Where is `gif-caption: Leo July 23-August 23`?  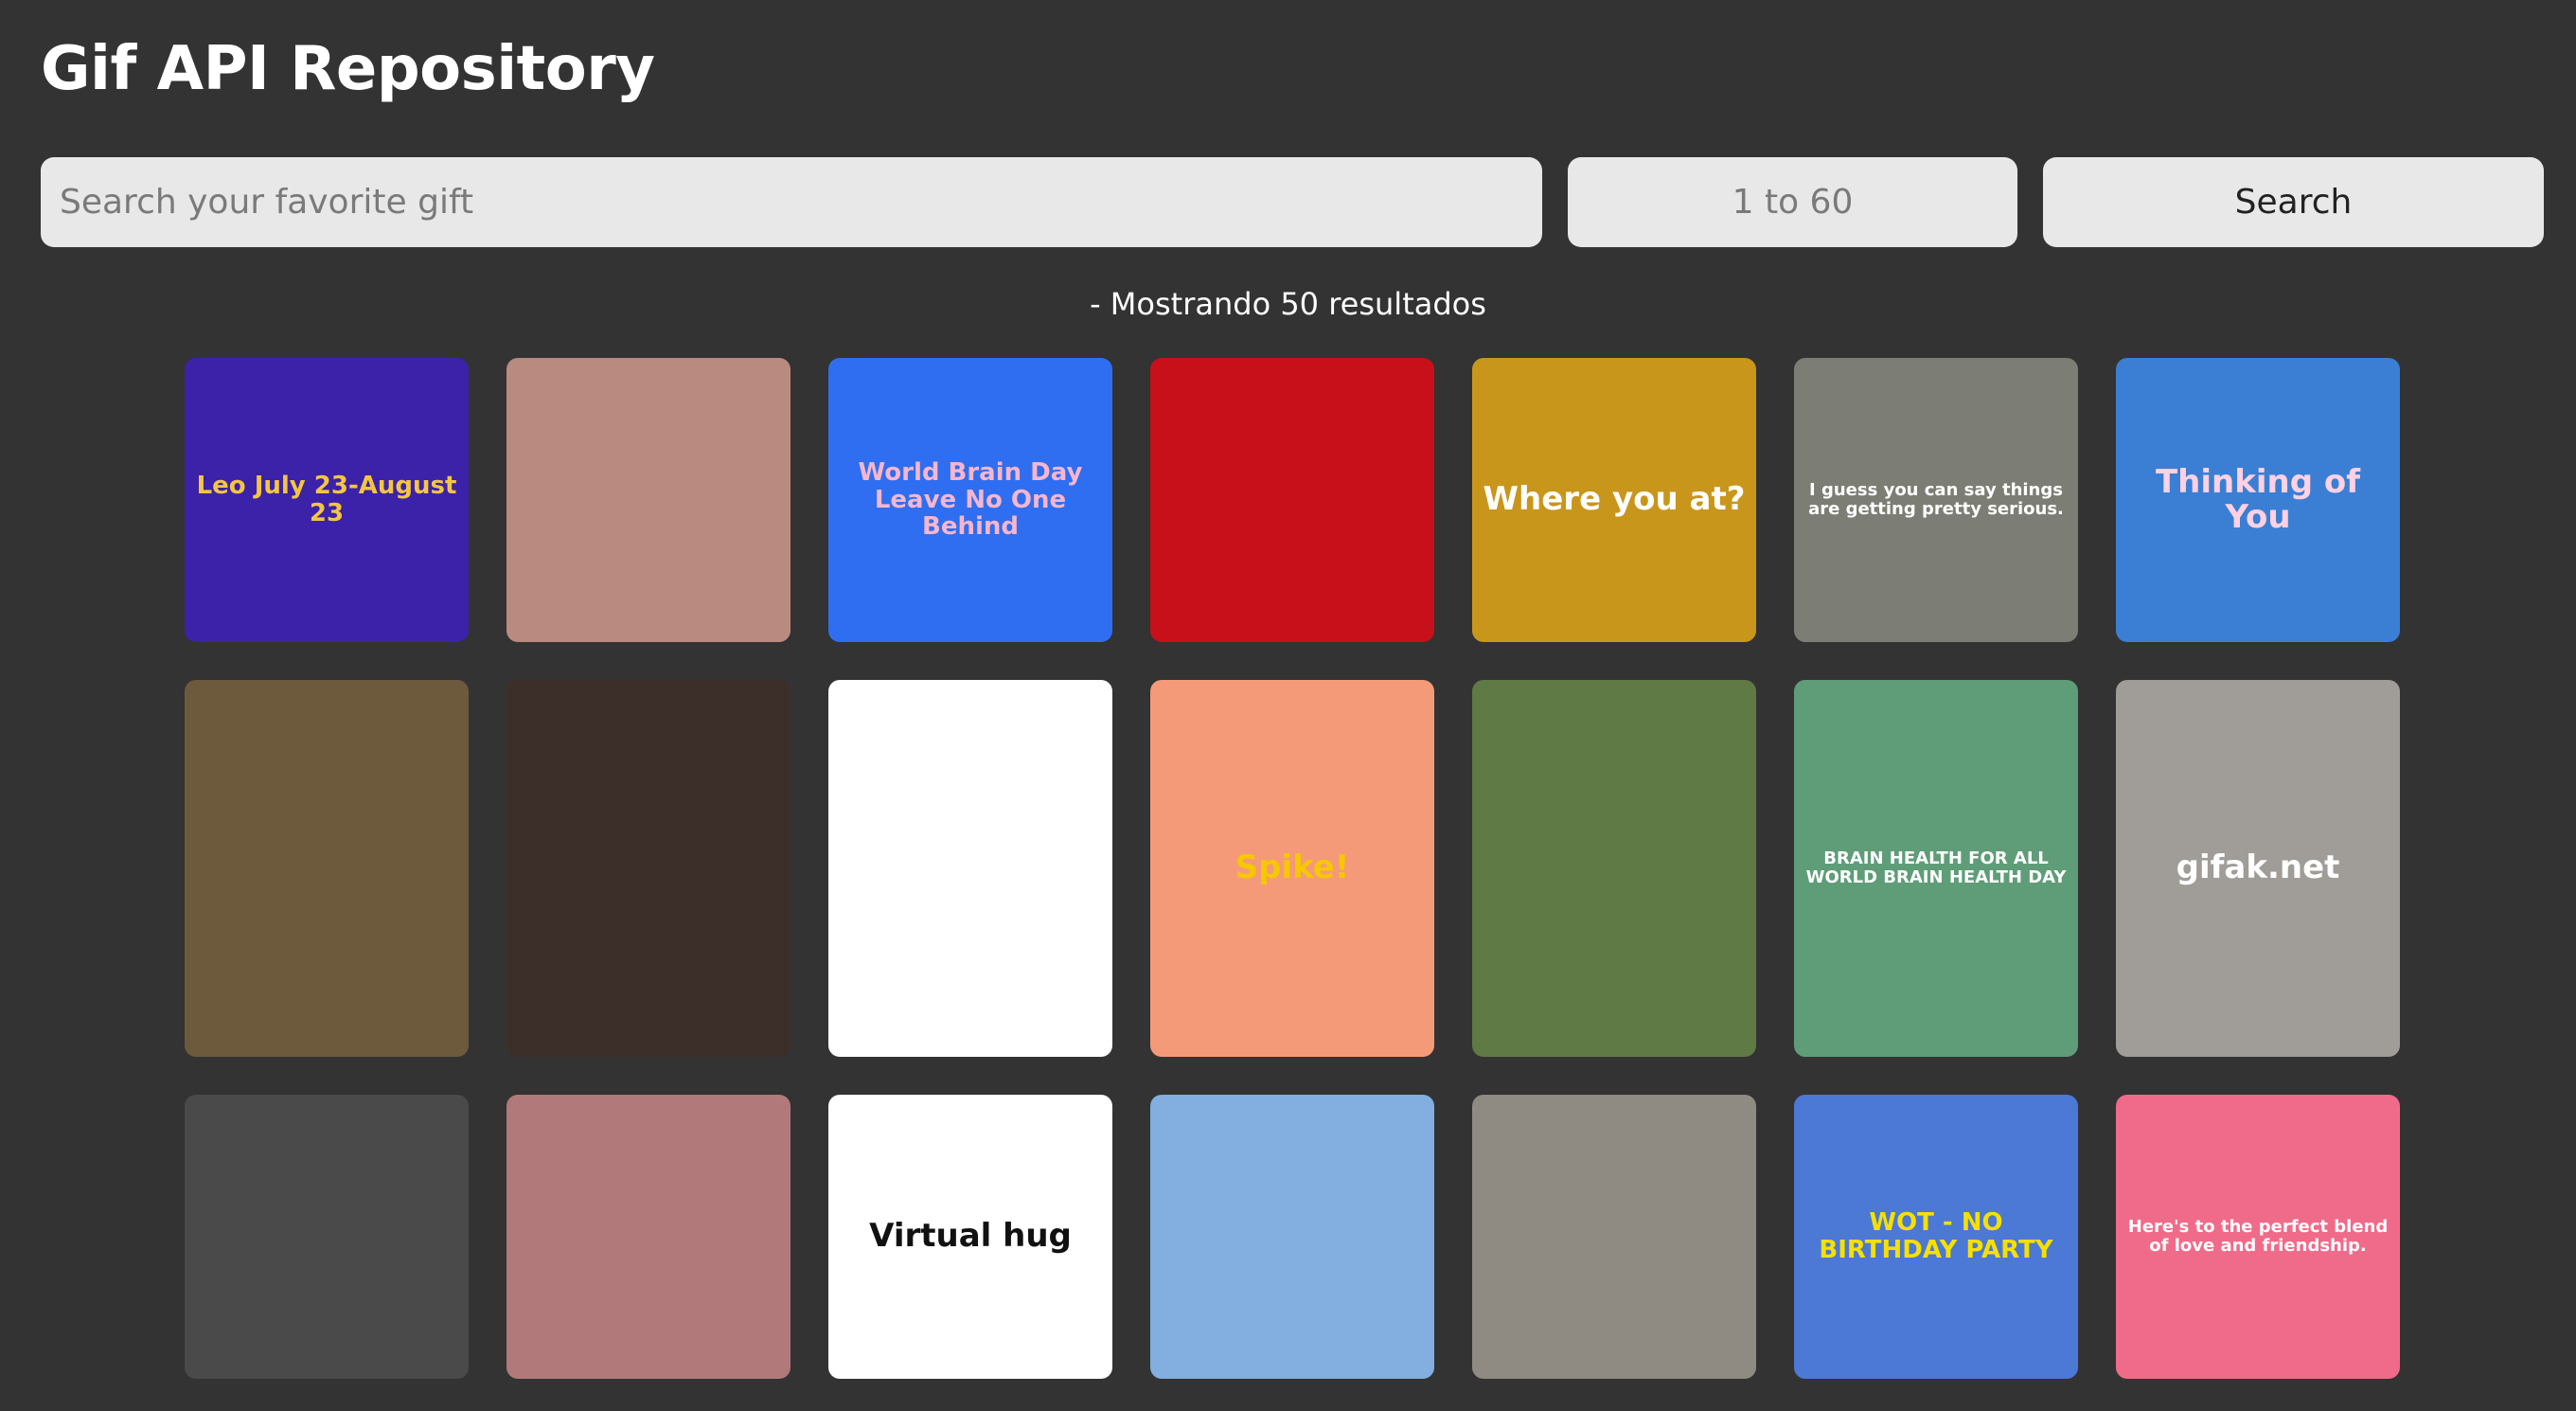
gif-caption: Leo July 23-August 23 is located at coordinates (326, 499).